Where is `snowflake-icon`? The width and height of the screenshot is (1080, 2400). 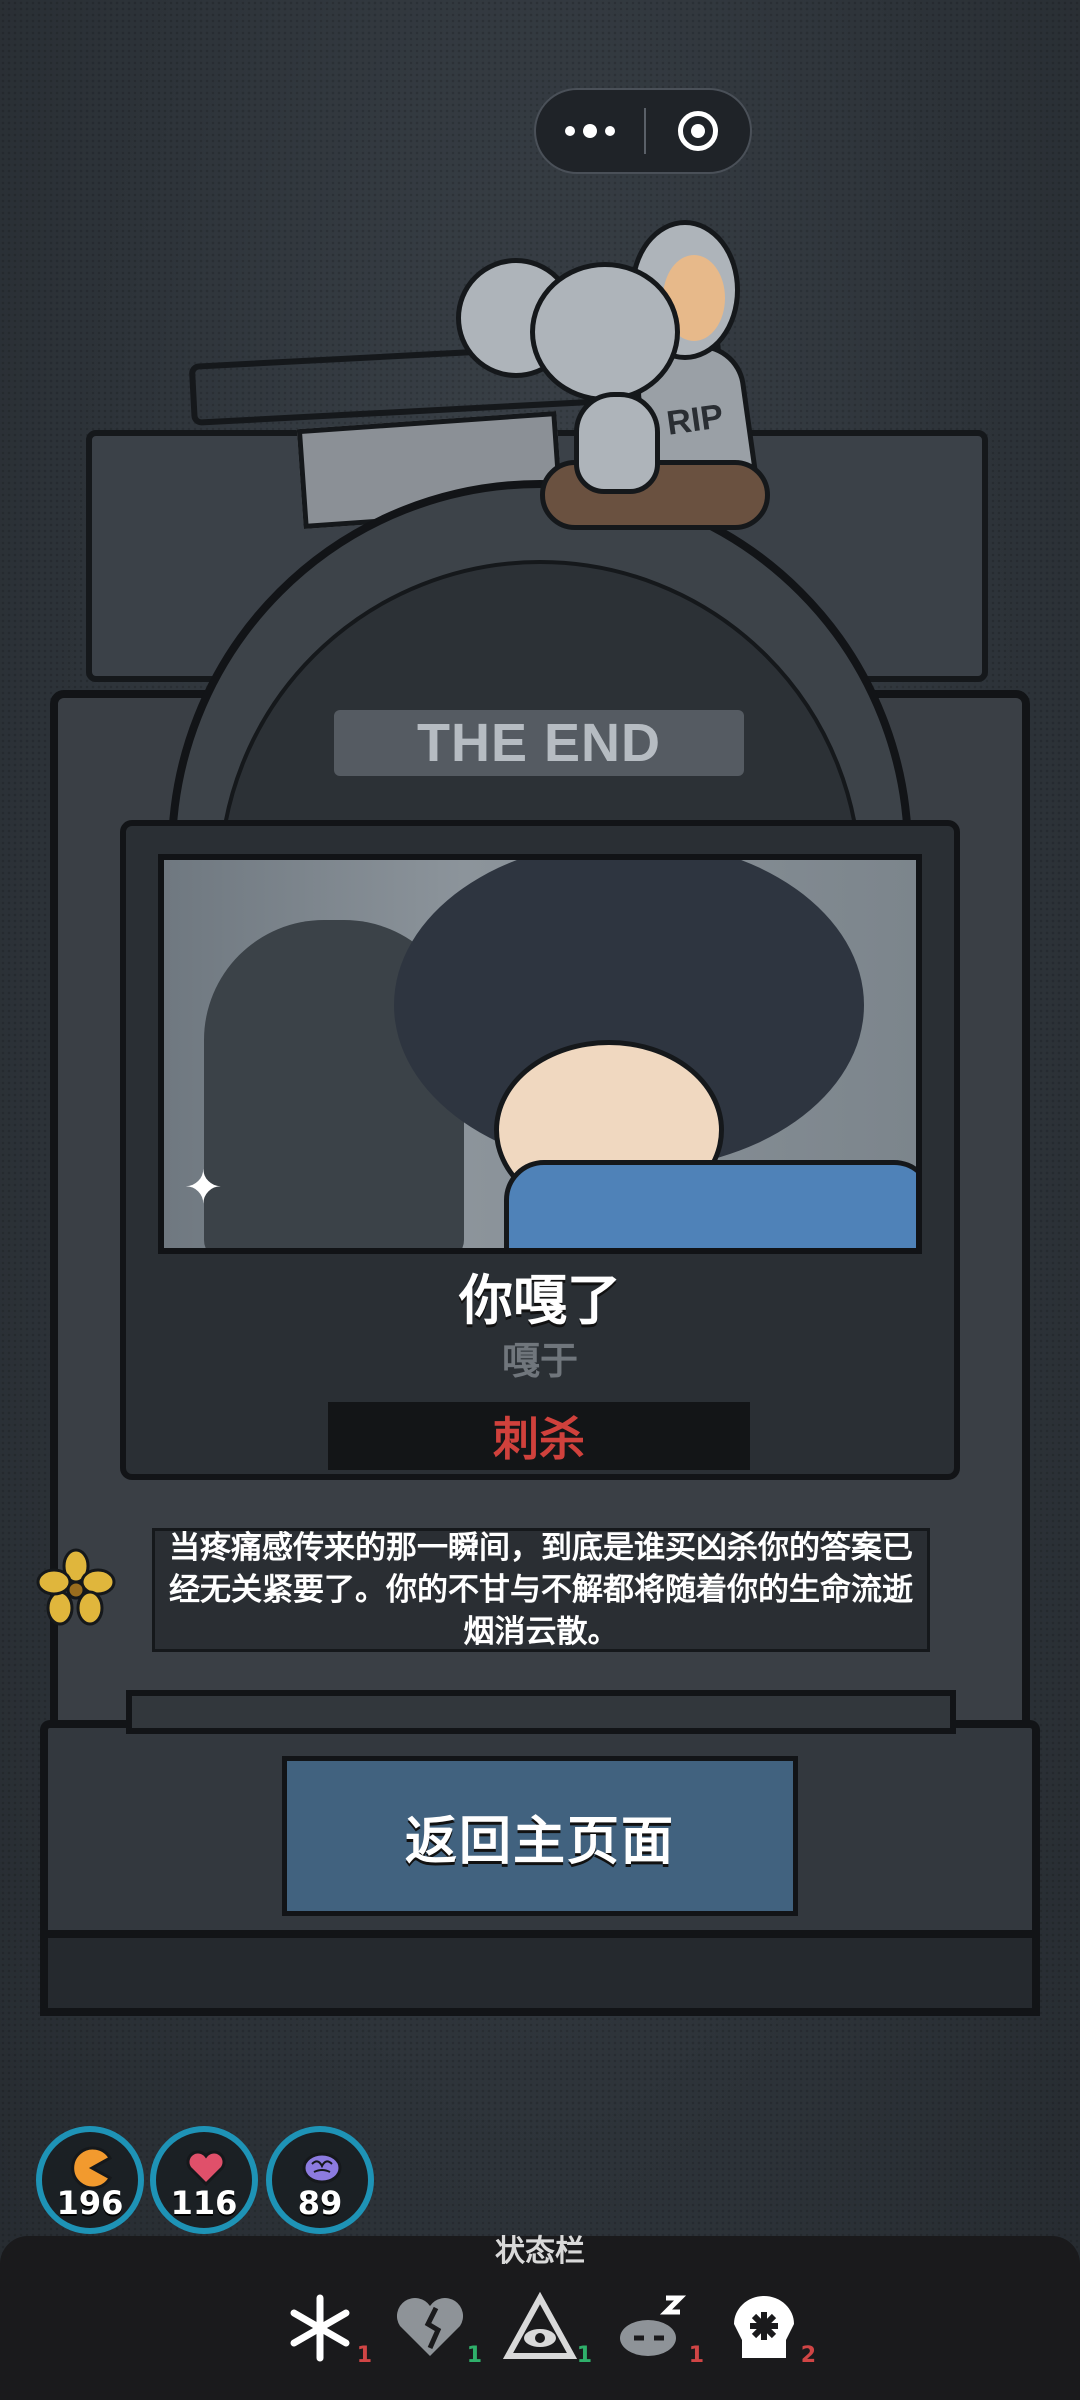
snowflake-icon is located at coordinates (320, 2328).